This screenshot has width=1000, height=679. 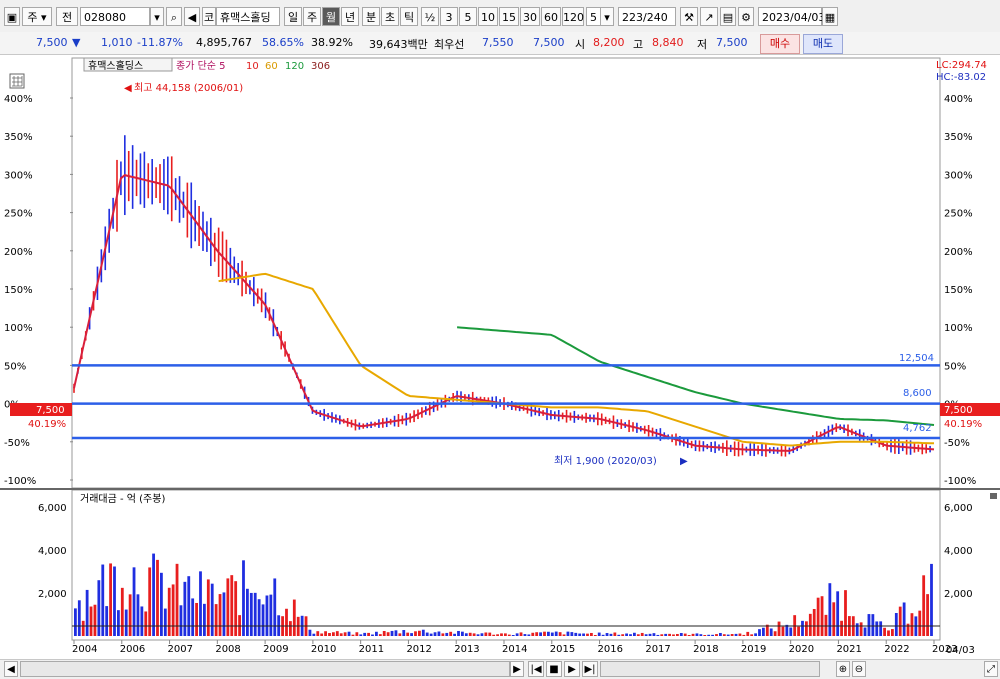 What do you see at coordinates (371, 16) in the screenshot?
I see `period-minute: 분` at bounding box center [371, 16].